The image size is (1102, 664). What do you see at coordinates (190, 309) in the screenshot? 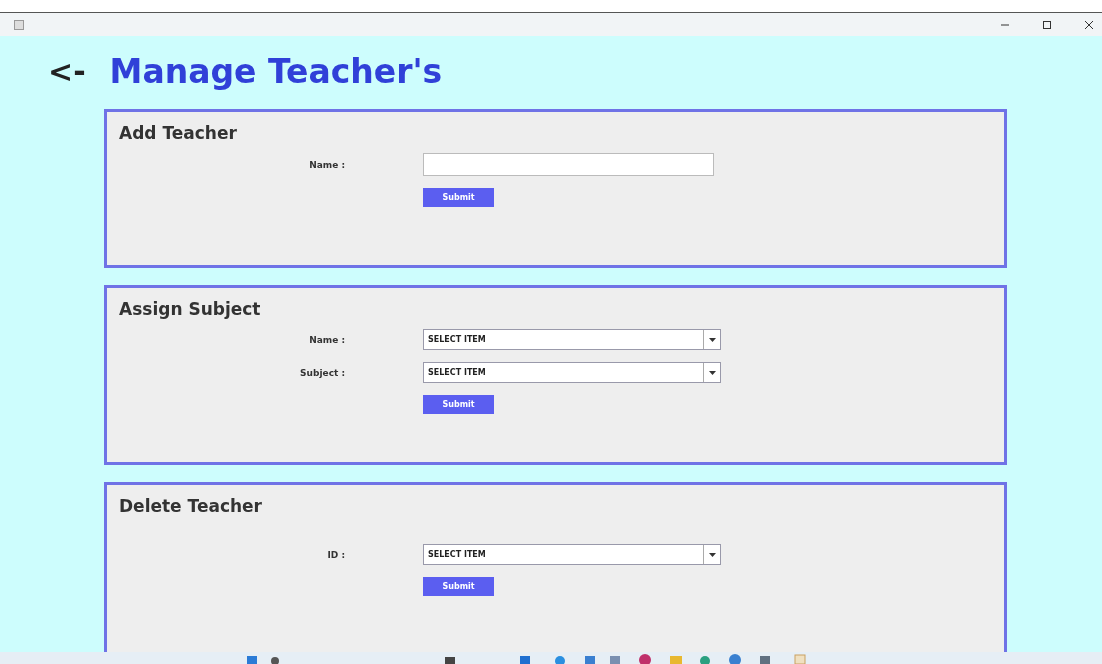
I see `section-heading: Assign Subject` at bounding box center [190, 309].